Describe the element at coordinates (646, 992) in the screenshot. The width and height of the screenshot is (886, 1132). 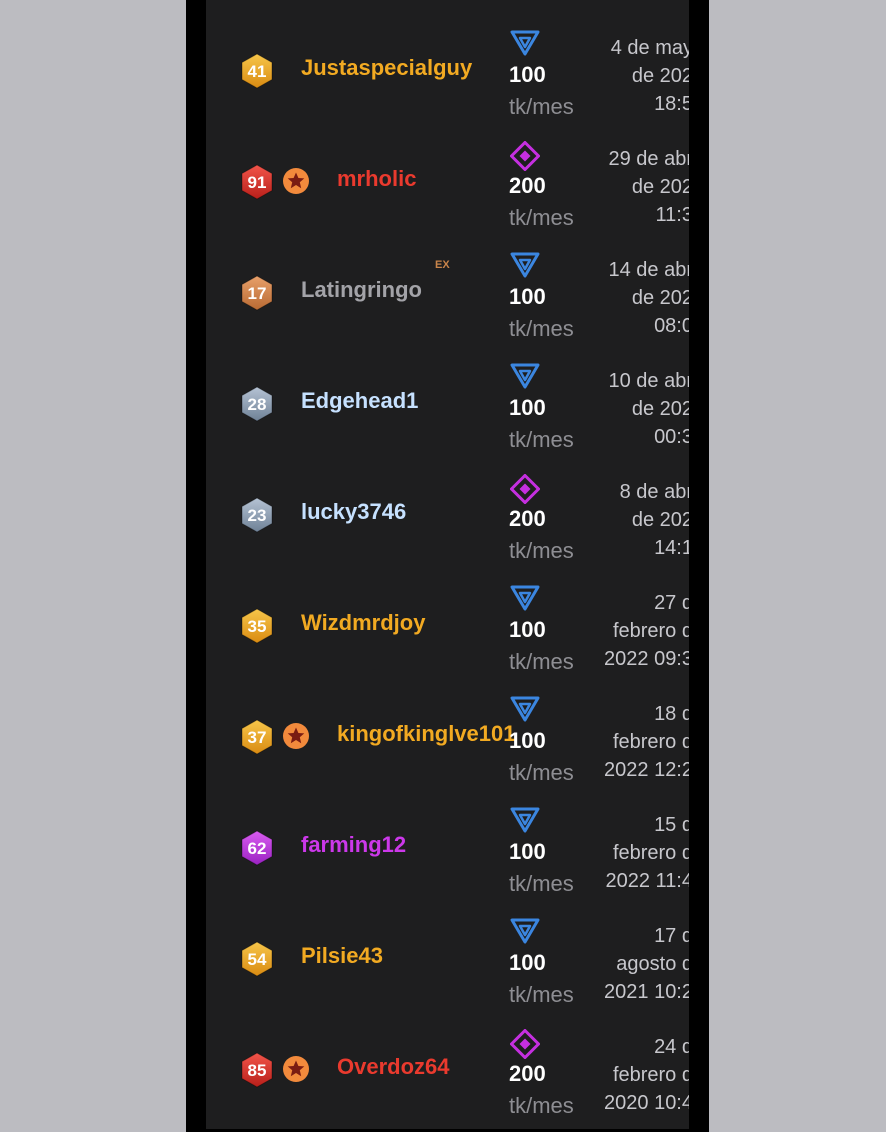
I see `date-line: 2021 10:2` at that location.